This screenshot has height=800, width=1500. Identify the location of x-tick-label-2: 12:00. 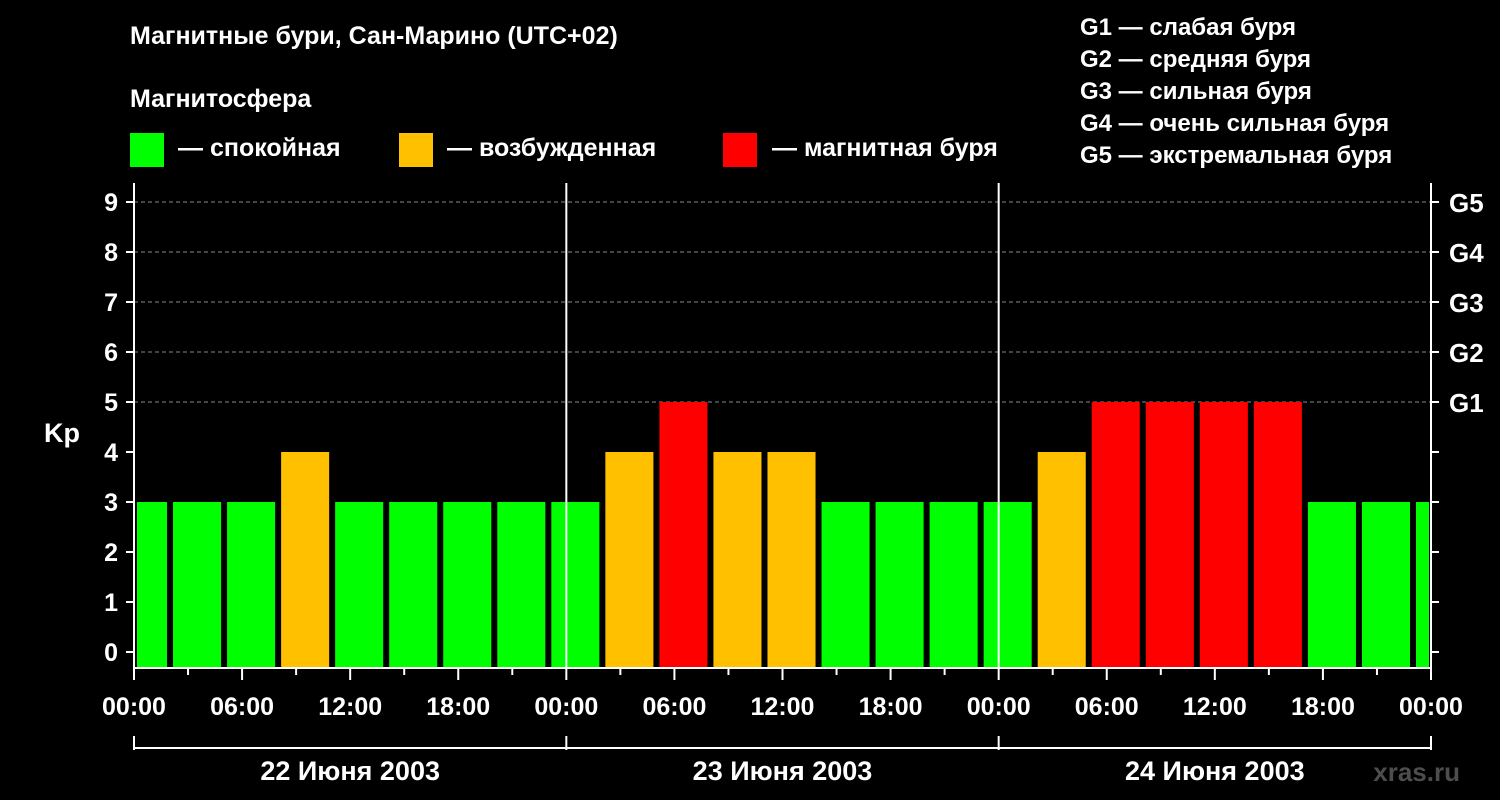
(350, 707).